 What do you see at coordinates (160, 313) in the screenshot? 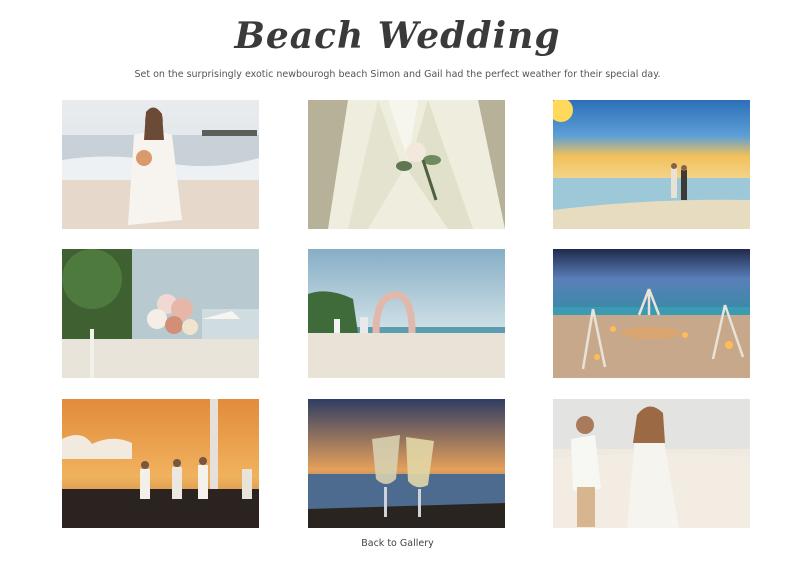
I see `gallery-photo-floral-arrangement` at bounding box center [160, 313].